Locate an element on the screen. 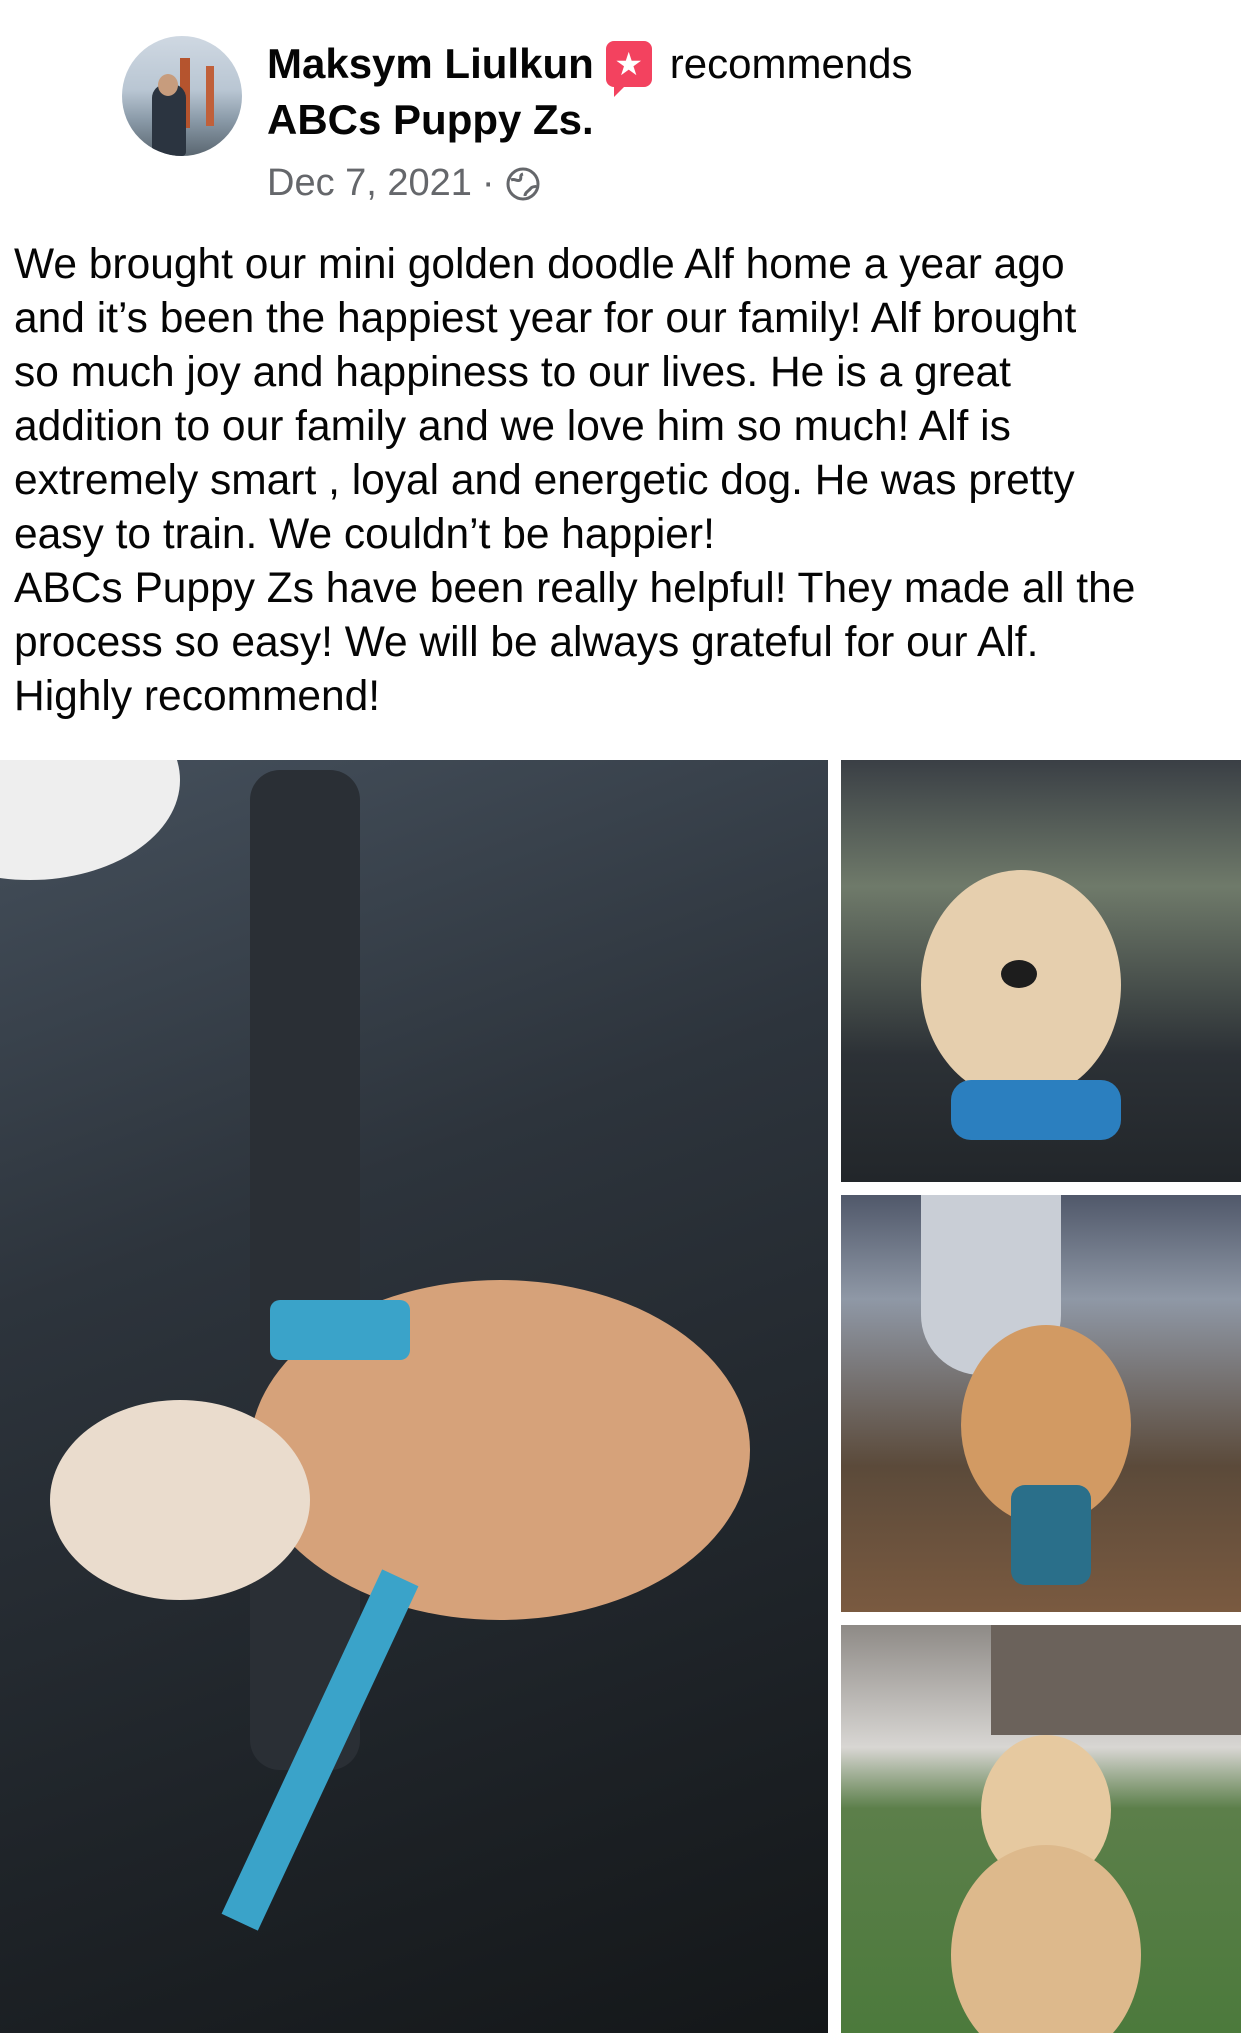  photo-dog-head is located at coordinates (180, 1500).